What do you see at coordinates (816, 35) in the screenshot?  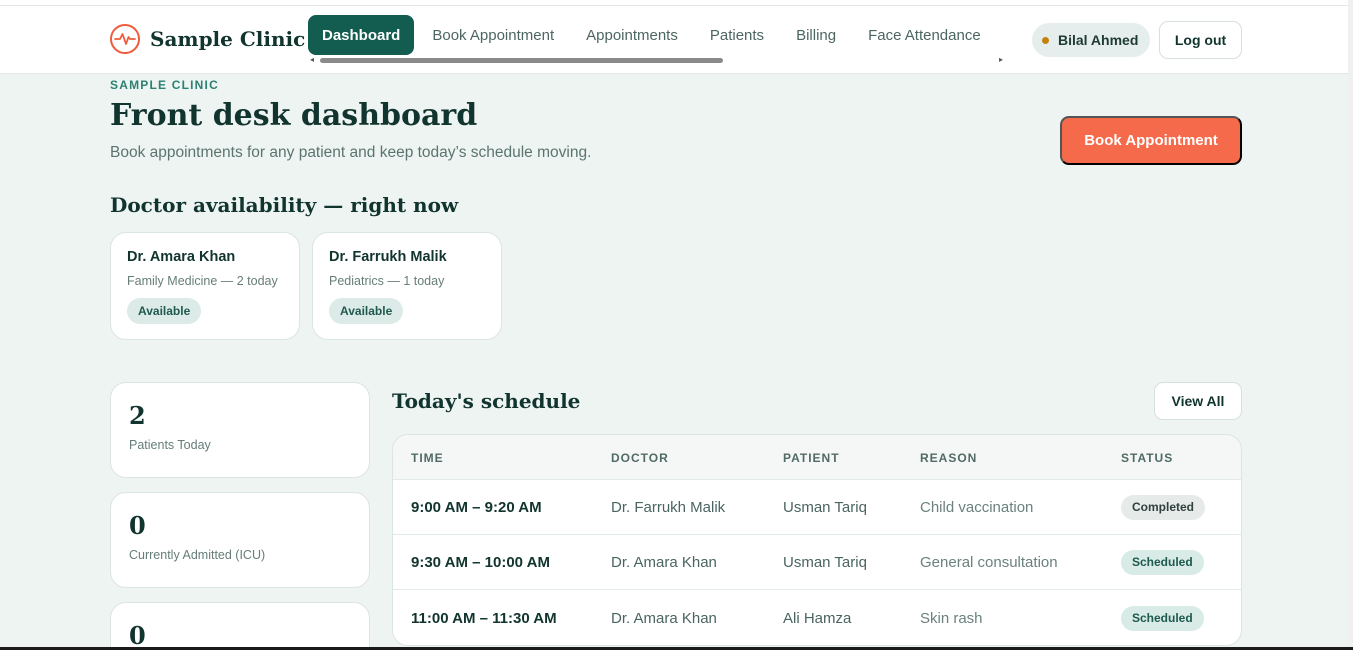 I see `nav-billing: Billing` at bounding box center [816, 35].